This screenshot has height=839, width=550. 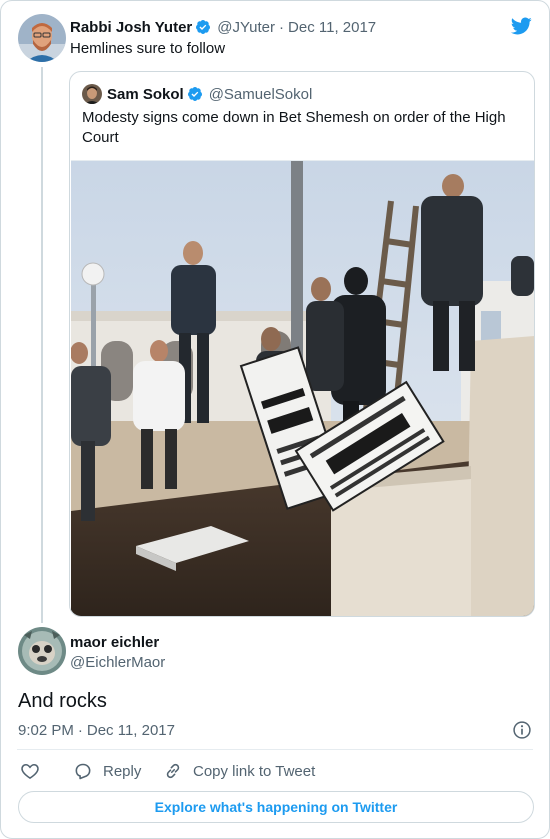 What do you see at coordinates (246, 27) in the screenshot?
I see `author-handle: @JYuter` at bounding box center [246, 27].